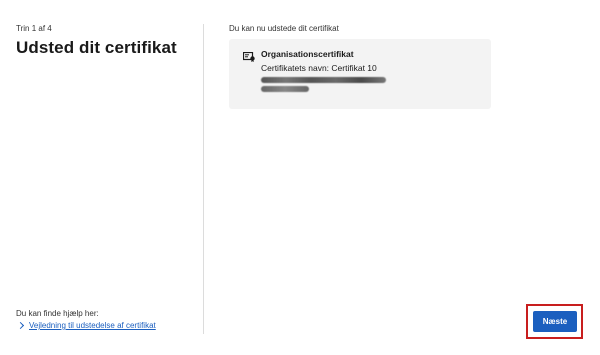  Describe the element at coordinates (285, 89) in the screenshot. I see `redacted-field-short` at that location.